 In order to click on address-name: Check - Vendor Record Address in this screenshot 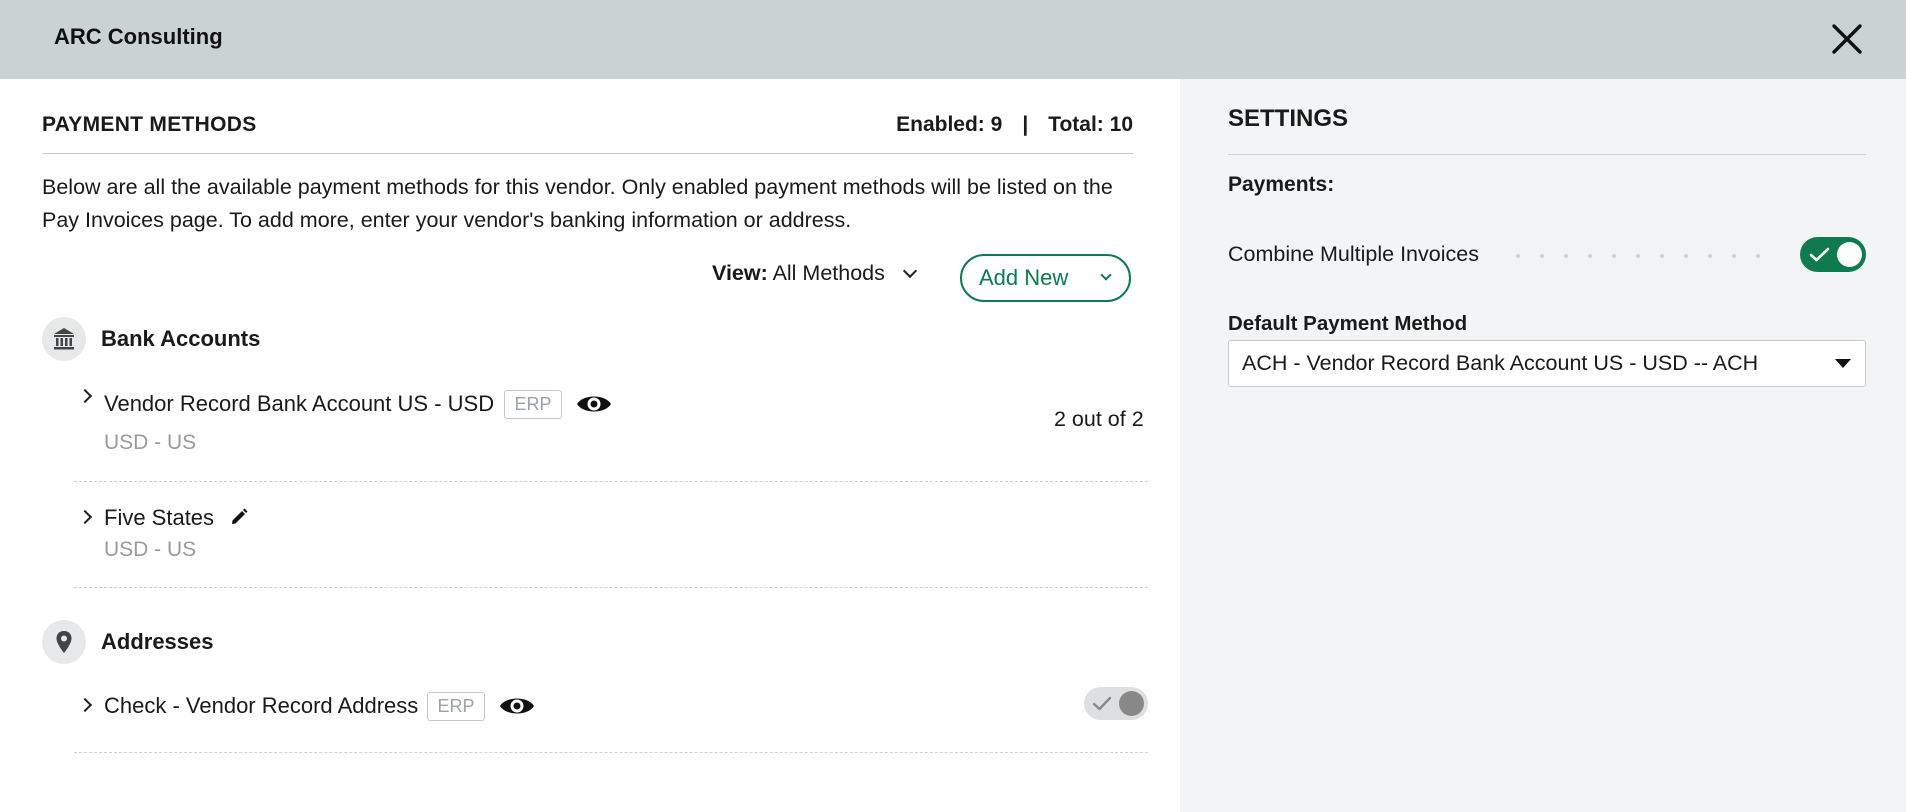, I will do `click(261, 705)`.